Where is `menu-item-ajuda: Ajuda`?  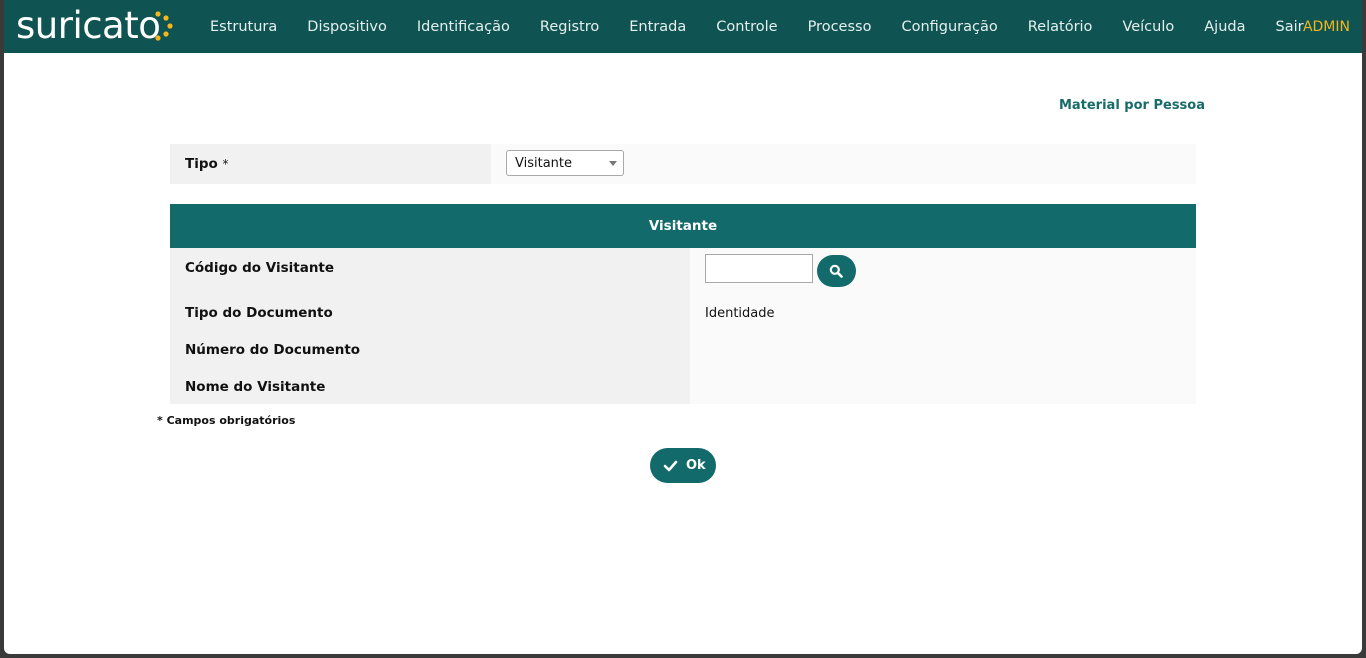
menu-item-ajuda: Ajuda is located at coordinates (1224, 26).